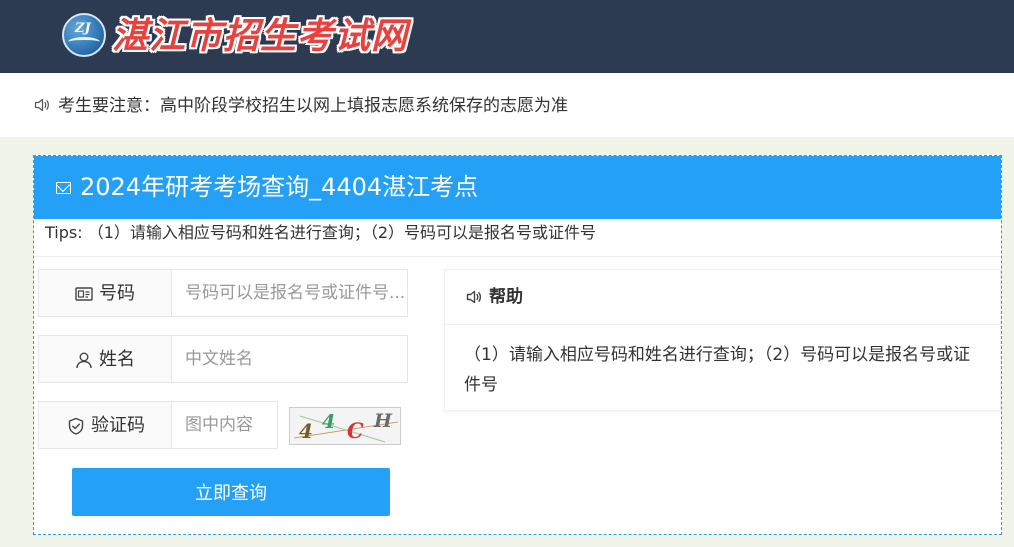 The width and height of the screenshot is (1014, 547). What do you see at coordinates (345, 426) in the screenshot?
I see `captcha-image: 4 4 C H` at bounding box center [345, 426].